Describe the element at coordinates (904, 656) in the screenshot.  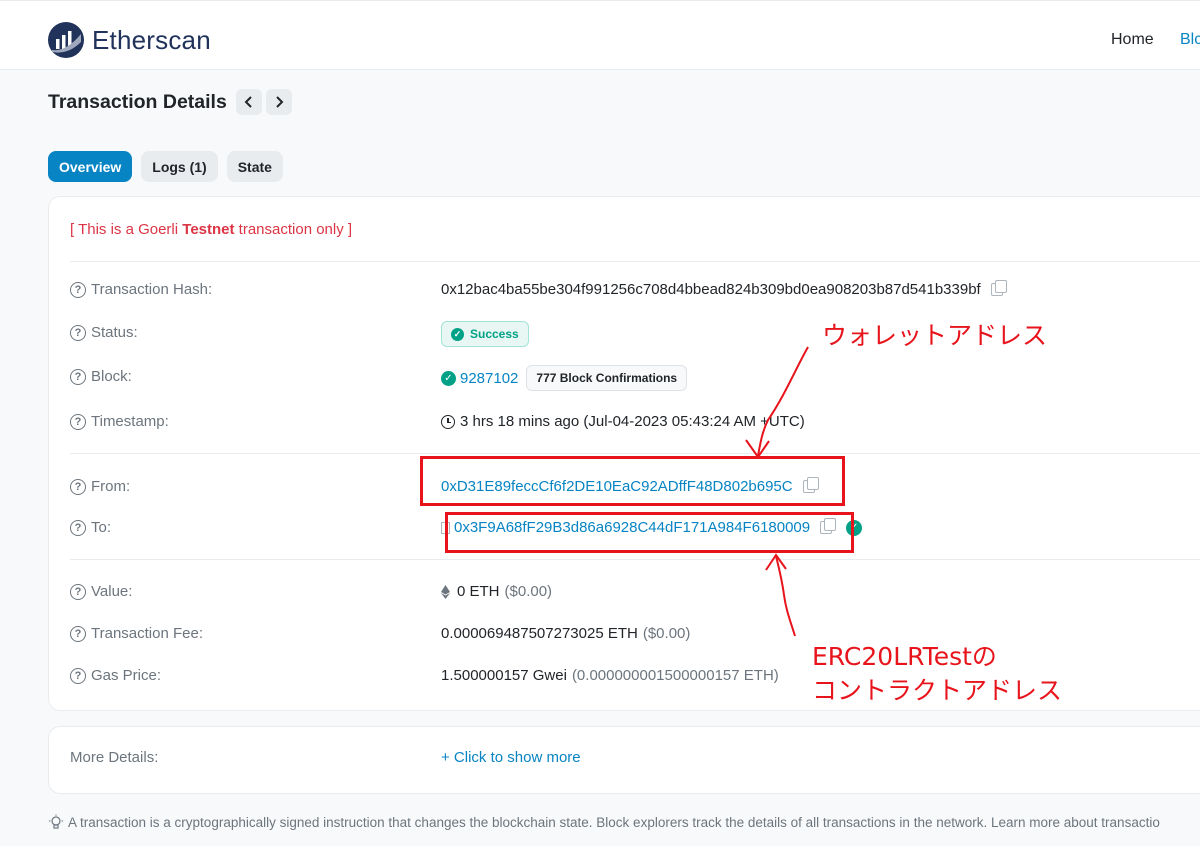
I see `contract-annotation-line1: ERC20LRTestの` at that location.